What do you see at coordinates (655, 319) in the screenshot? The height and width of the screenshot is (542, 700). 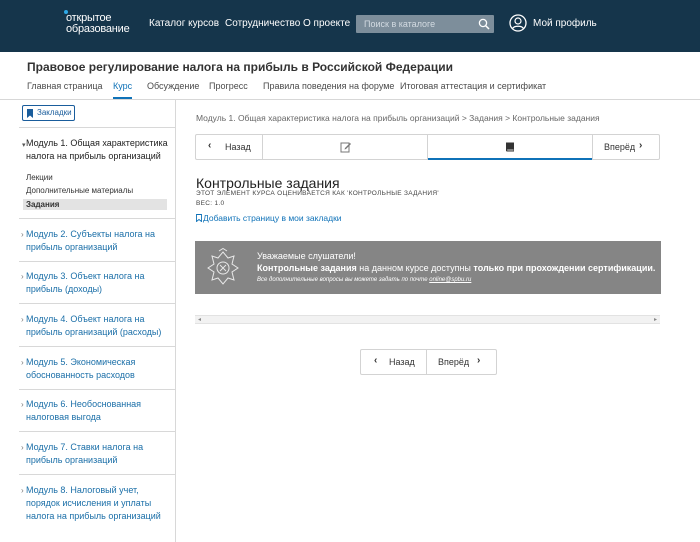 I see `scroll-right-icon: ▸` at bounding box center [655, 319].